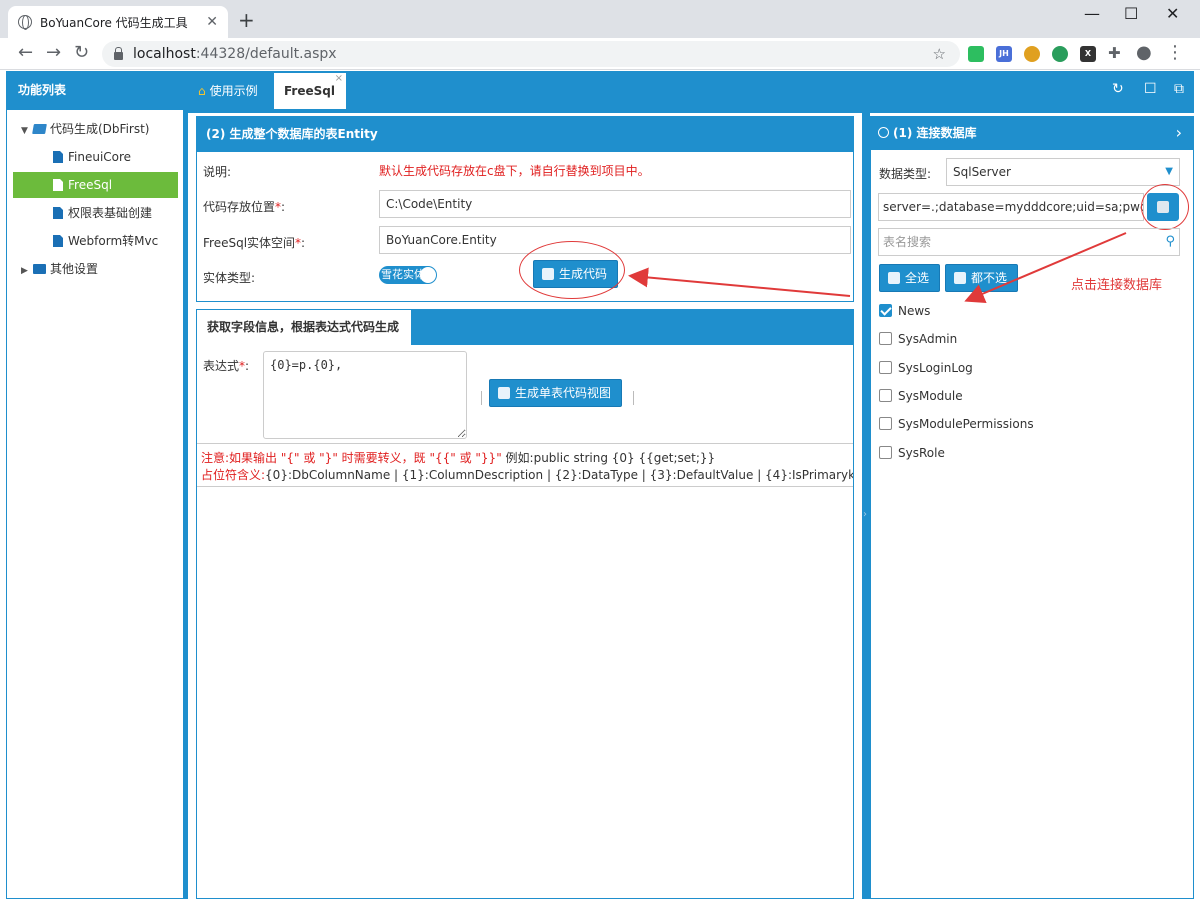 This screenshot has height=899, width=1200. What do you see at coordinates (1045, 267) in the screenshot?
I see `arrow-from-connect-button` at bounding box center [1045, 267].